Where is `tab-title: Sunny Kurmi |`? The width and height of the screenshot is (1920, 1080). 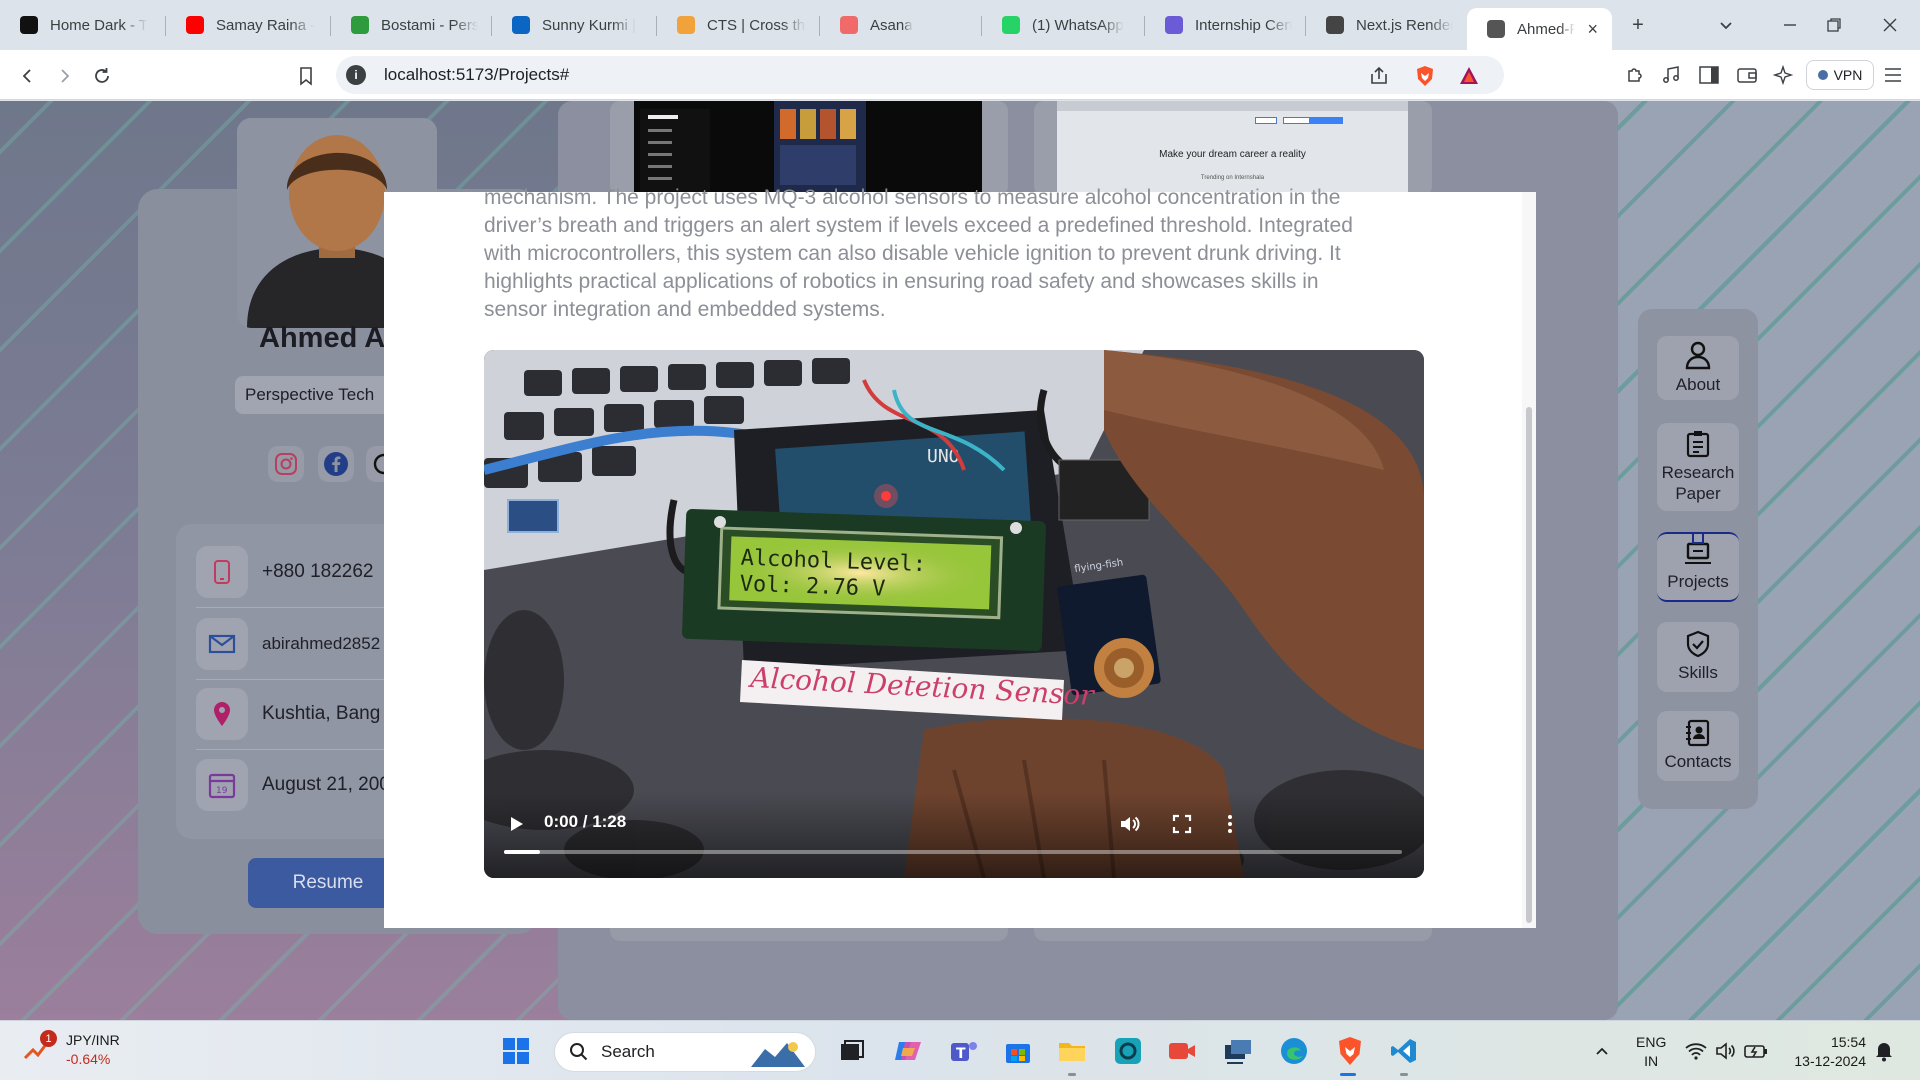
tab-title: Sunny Kurmi | is located at coordinates (589, 25).